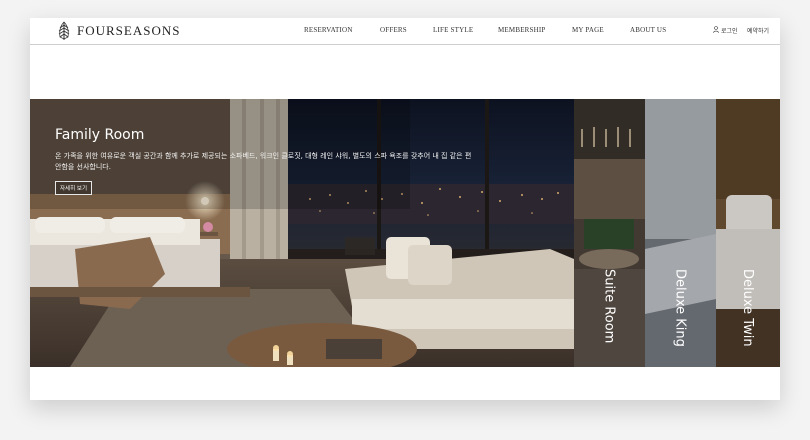  Describe the element at coordinates (648, 30) in the screenshot. I see `nav-about-us: ABOUT US` at that location.